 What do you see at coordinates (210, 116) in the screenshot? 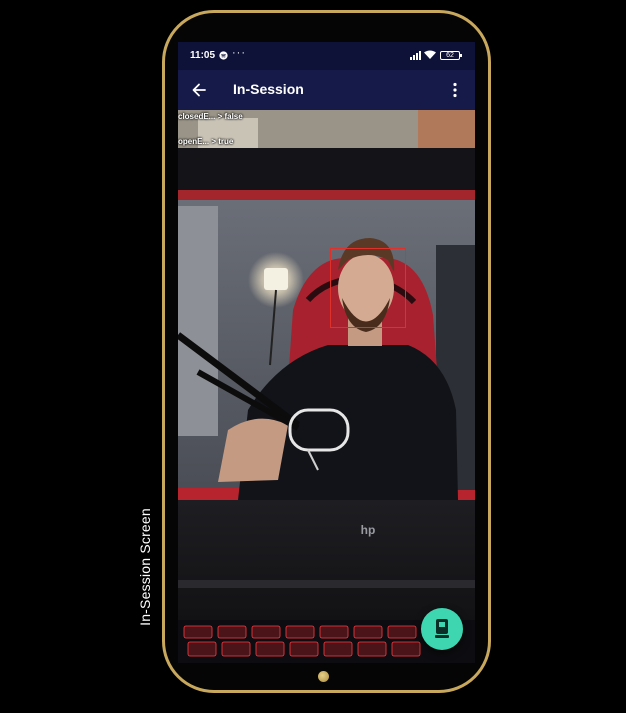
I see `closed-eyes-readout: closedE... > false` at bounding box center [210, 116].